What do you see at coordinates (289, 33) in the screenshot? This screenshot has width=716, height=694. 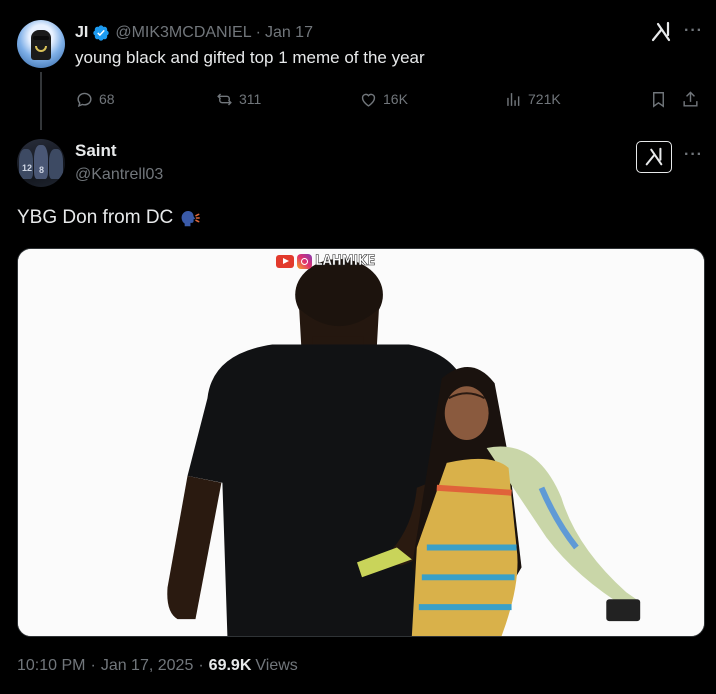 I see `post-date: Jan 17` at bounding box center [289, 33].